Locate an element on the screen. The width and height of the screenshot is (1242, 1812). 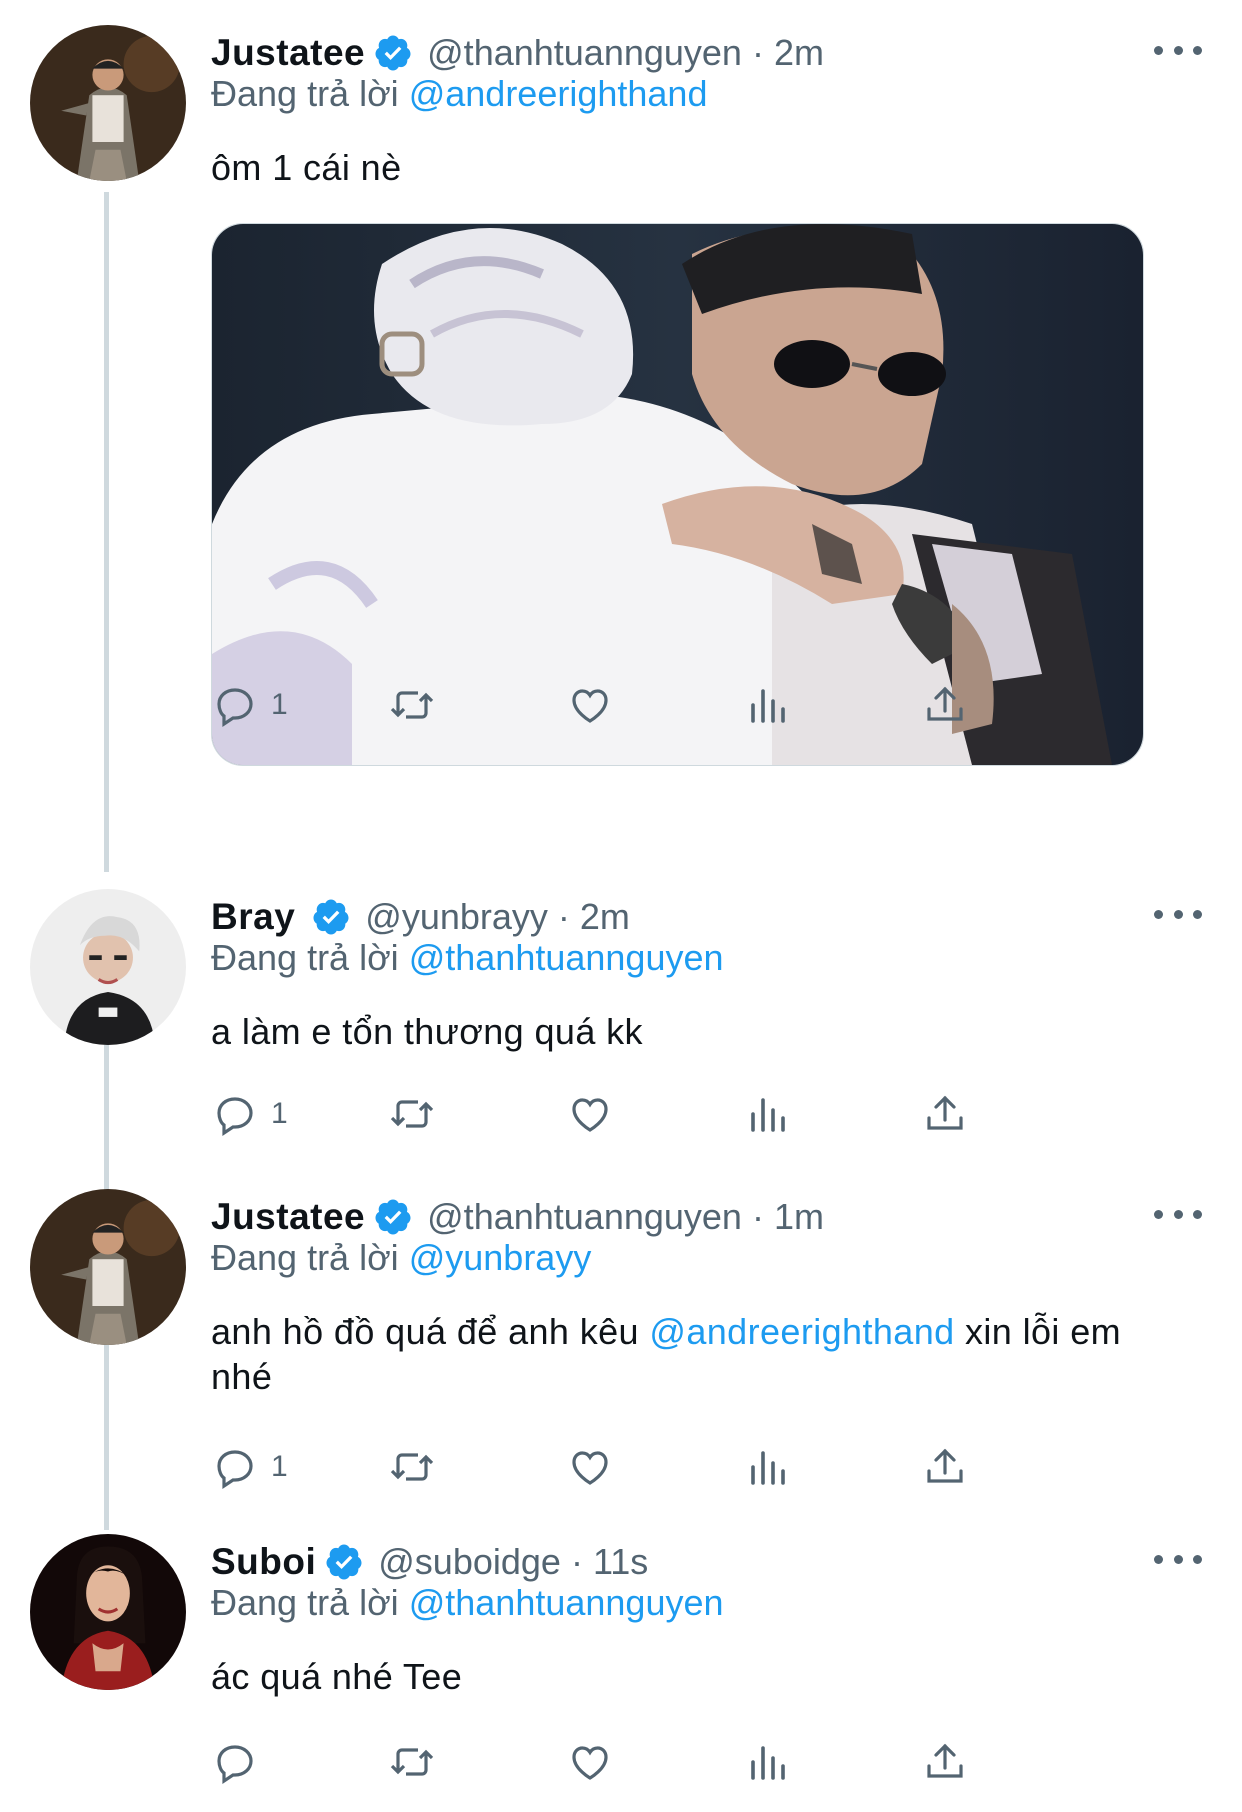
handle: @yunbrayy is located at coordinates (456, 917).